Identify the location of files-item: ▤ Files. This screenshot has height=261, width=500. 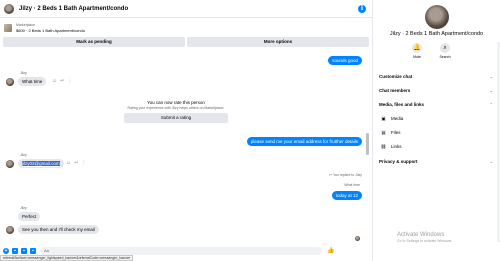
(391, 132).